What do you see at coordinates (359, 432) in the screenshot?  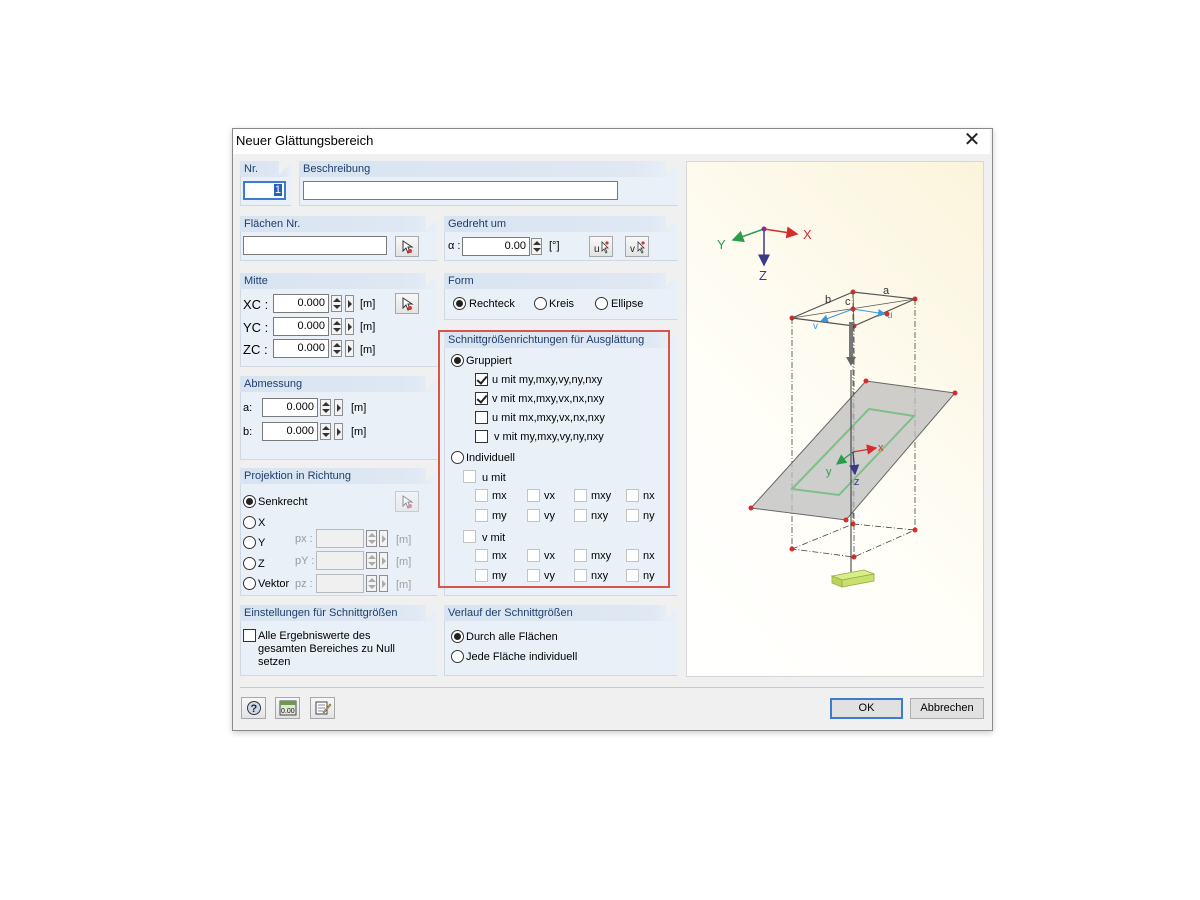 I see `b-unit: [m]` at bounding box center [359, 432].